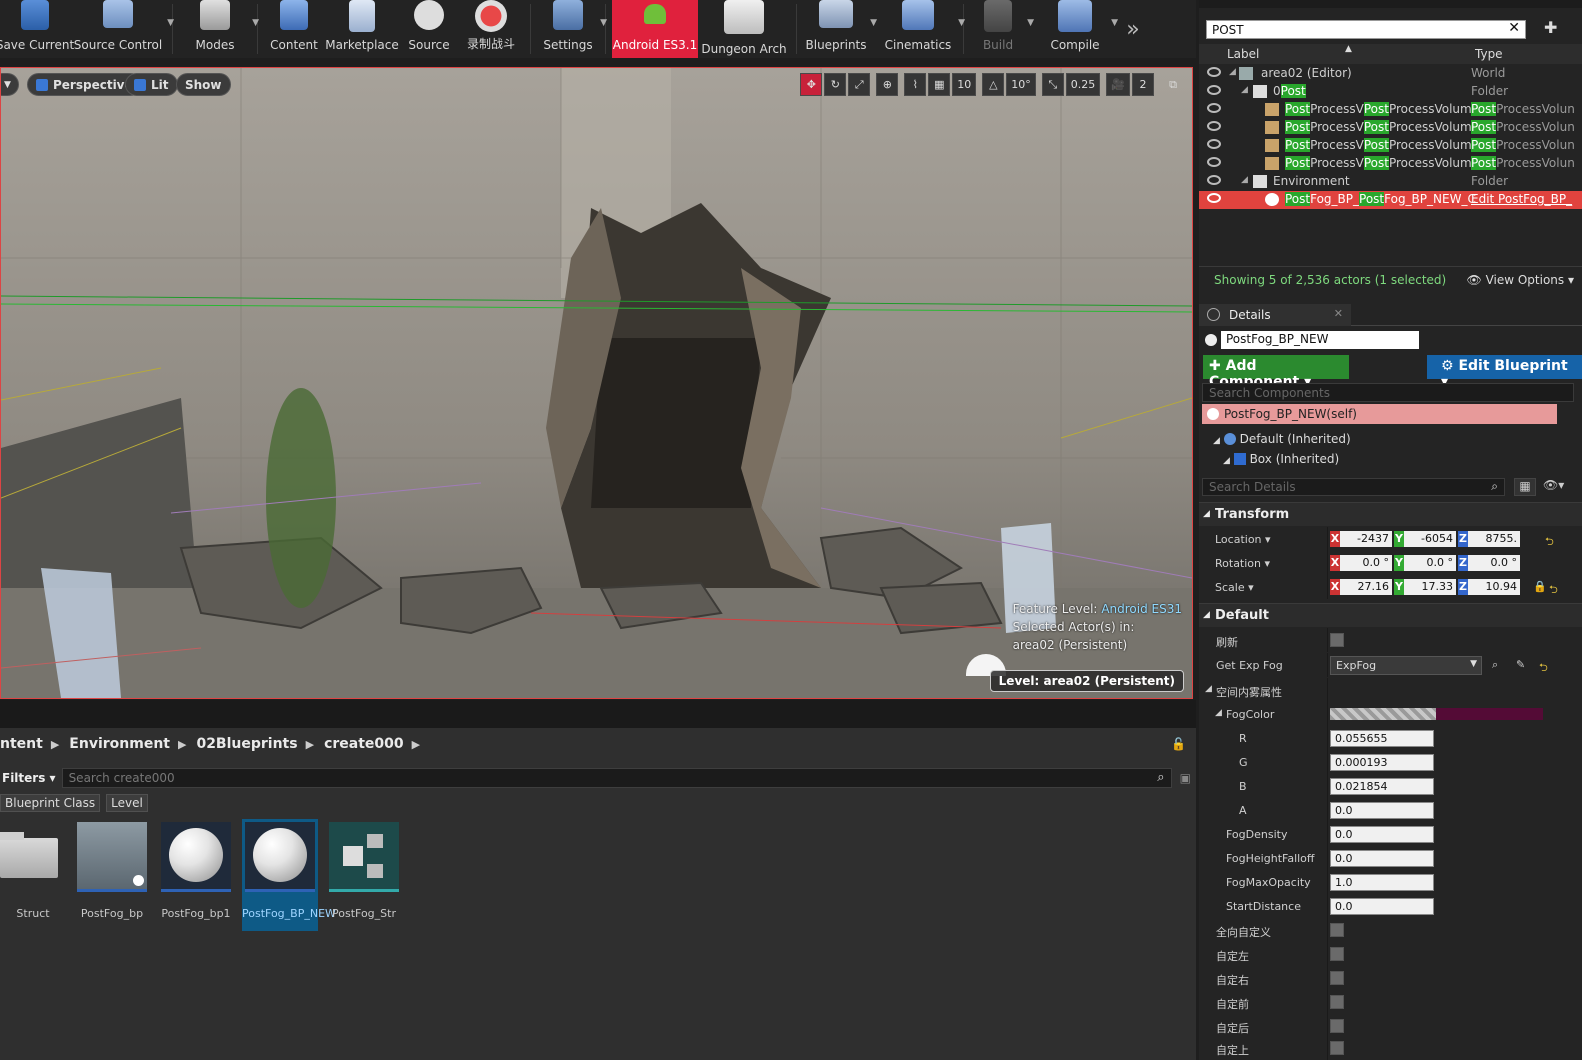 Image resolution: width=1582 pixels, height=1060 pixels. I want to click on save-search-icon: ▣, so click(1185, 778).